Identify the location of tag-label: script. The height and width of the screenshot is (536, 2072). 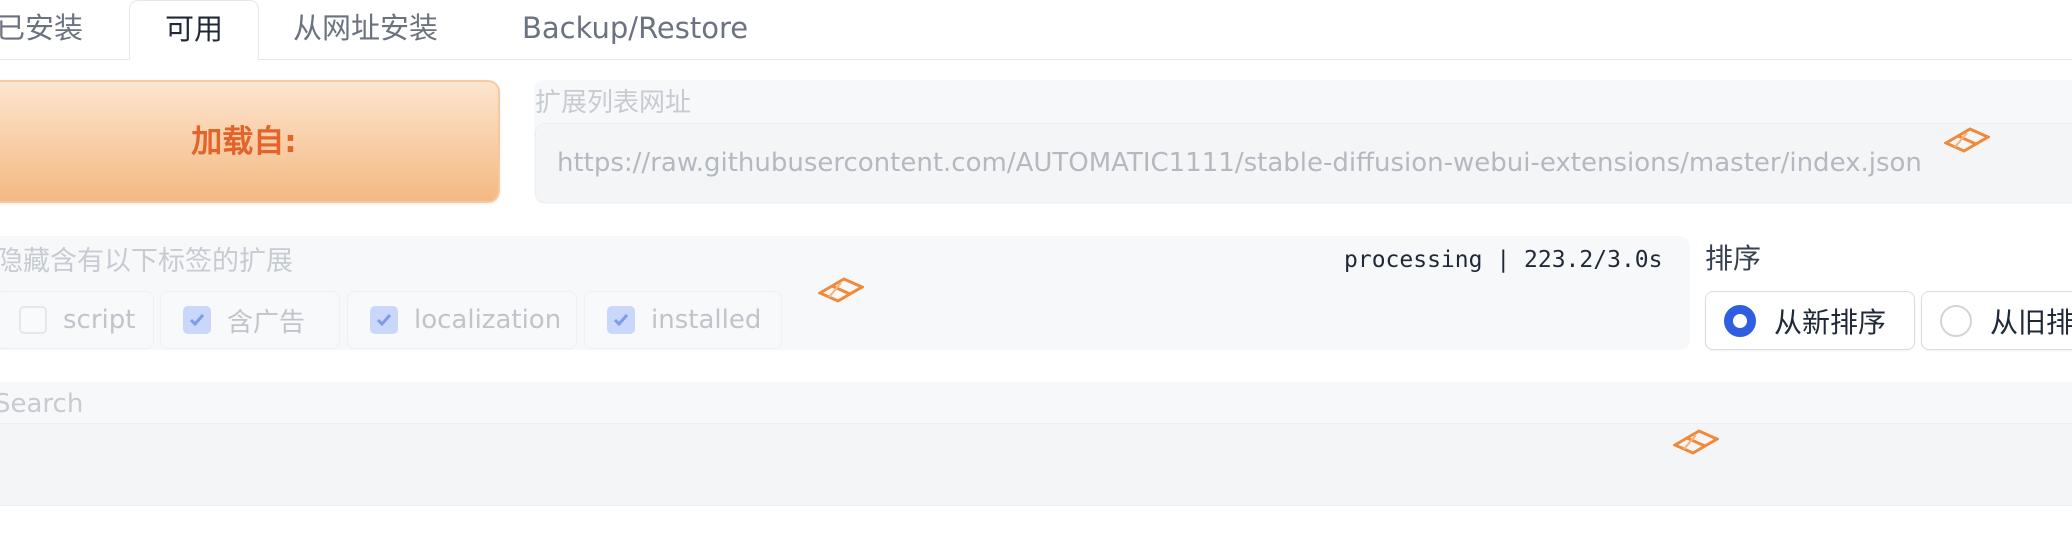
(99, 320).